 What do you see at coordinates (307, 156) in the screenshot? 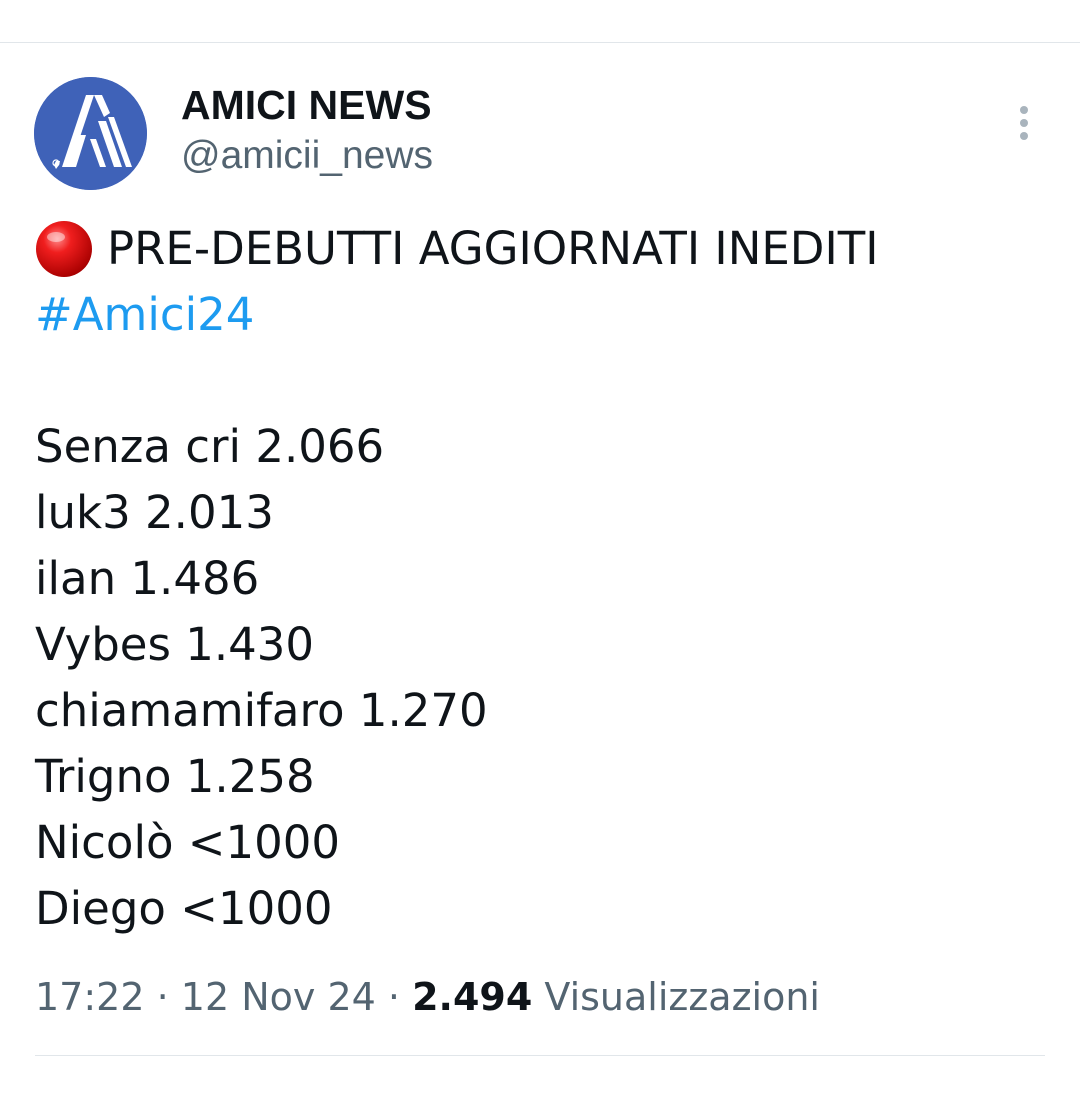
I see `author-handle: @amicii_news` at bounding box center [307, 156].